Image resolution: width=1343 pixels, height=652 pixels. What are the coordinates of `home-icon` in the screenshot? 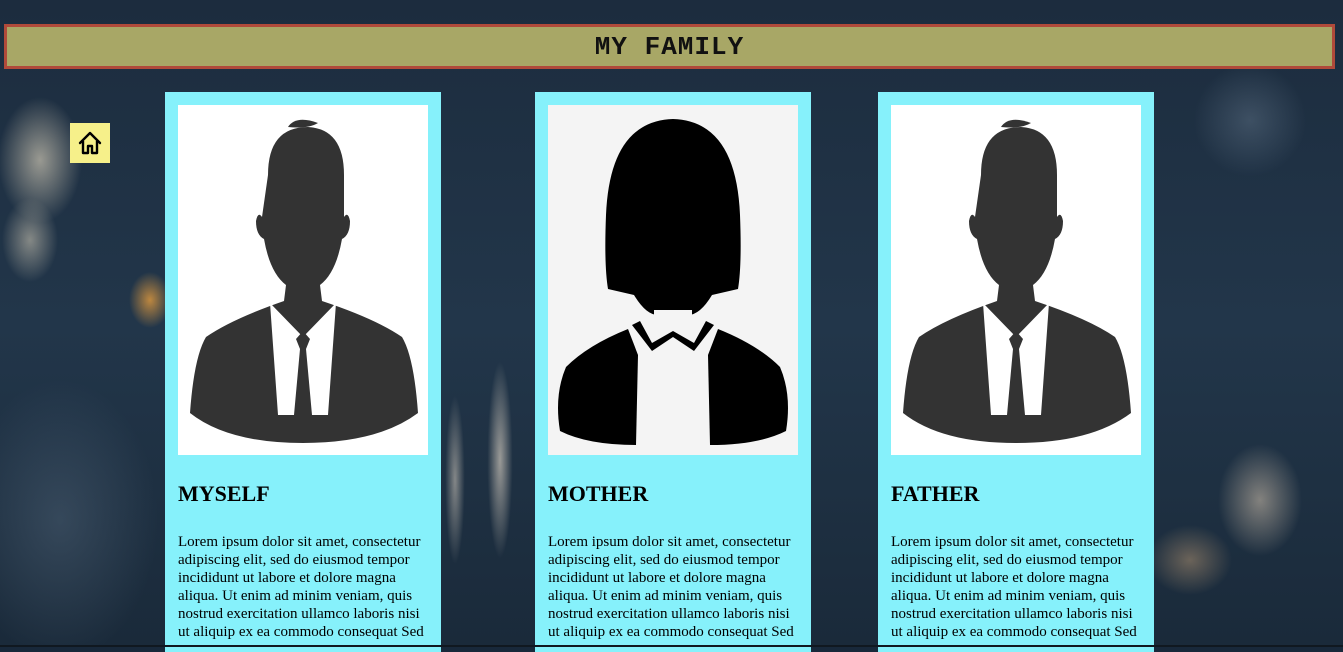 It's located at (90, 143).